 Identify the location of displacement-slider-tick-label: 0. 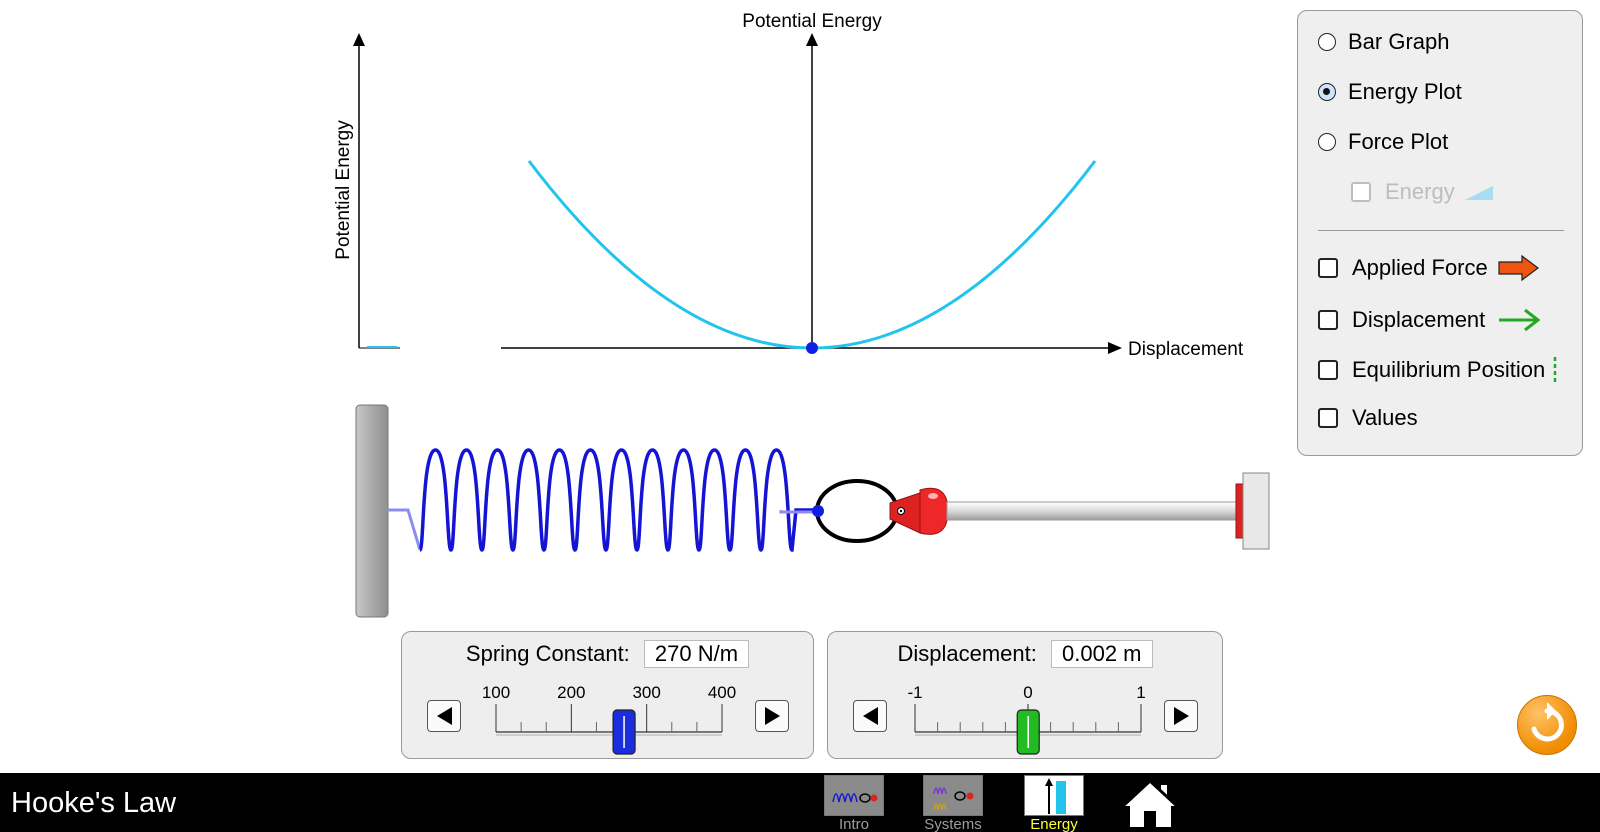
(1027, 692).